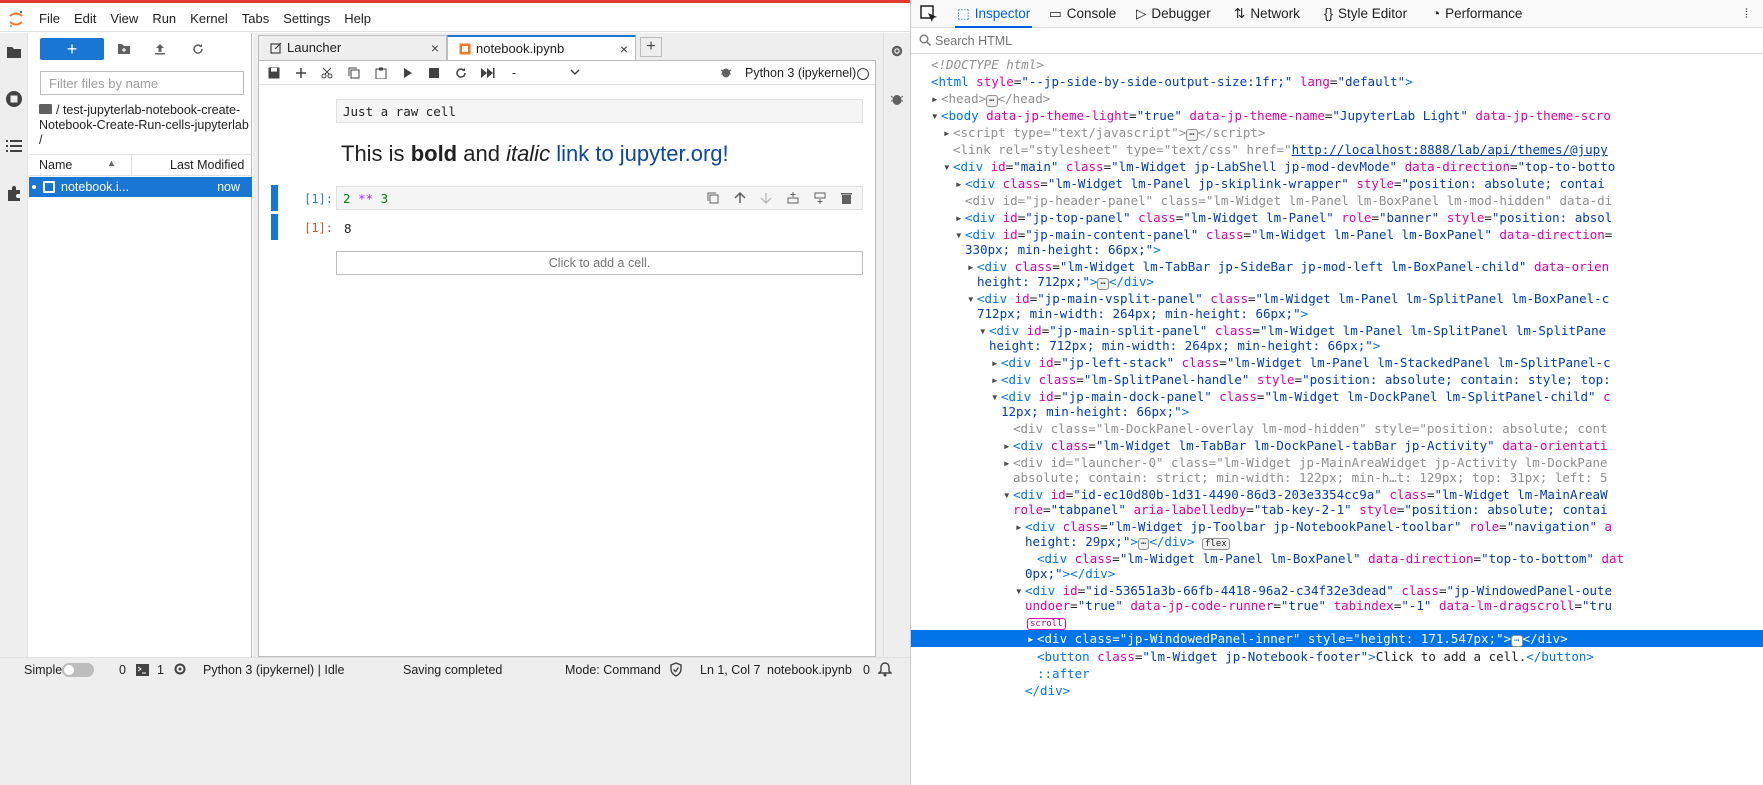  What do you see at coordinates (354, 73) in the screenshot?
I see `copy-icon` at bounding box center [354, 73].